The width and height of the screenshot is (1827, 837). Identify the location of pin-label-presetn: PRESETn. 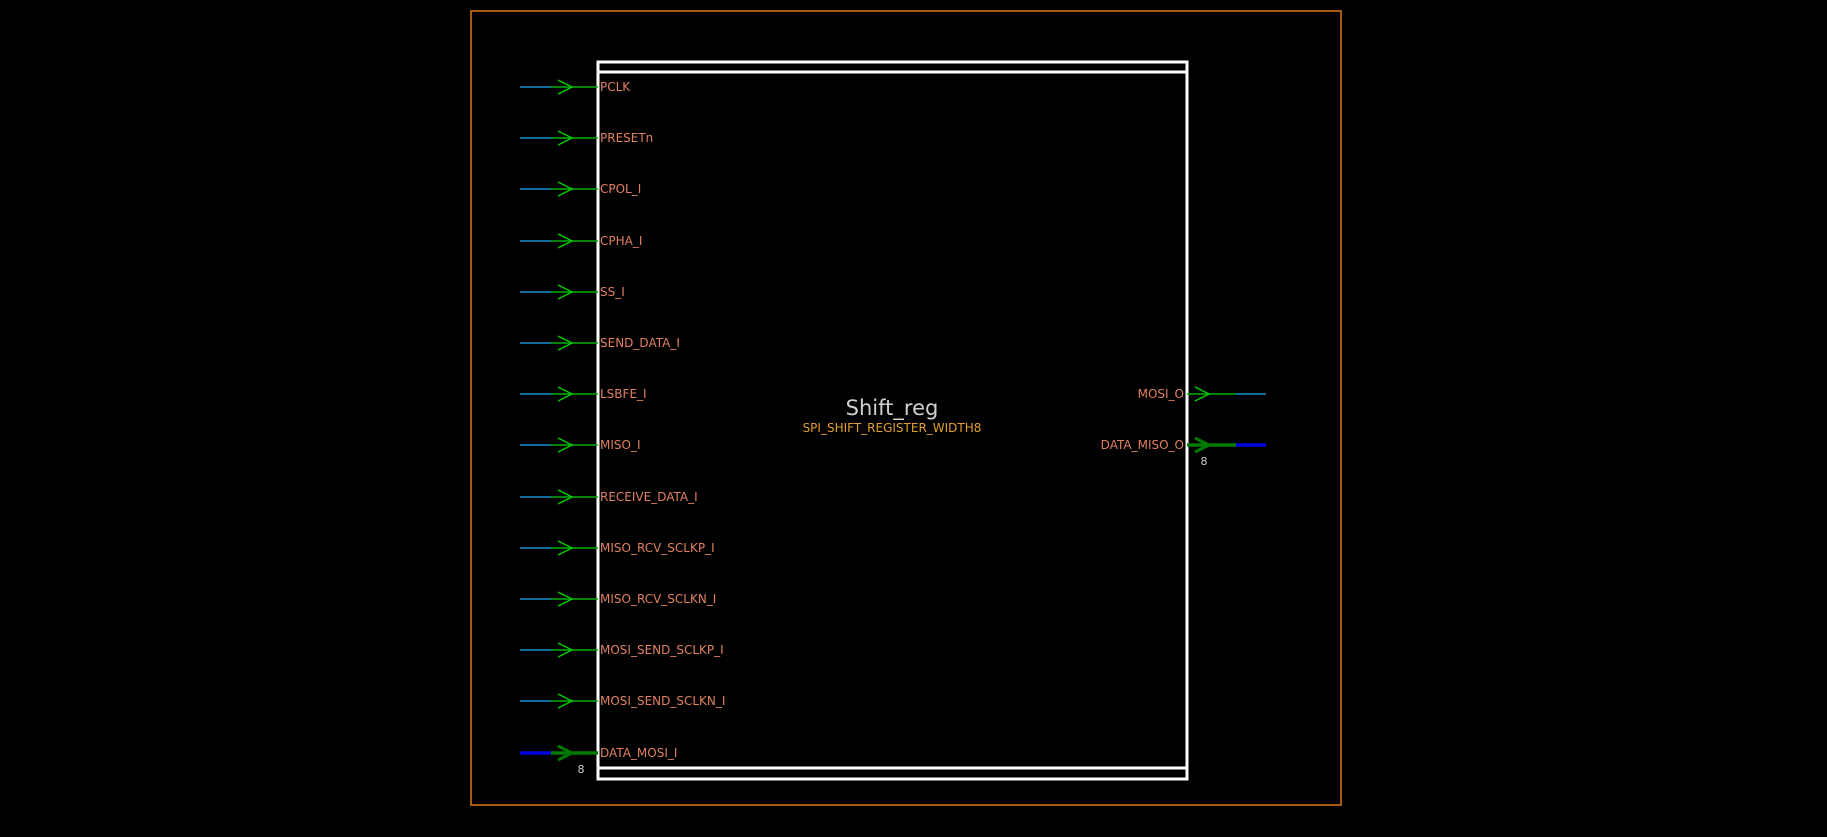
(626, 138).